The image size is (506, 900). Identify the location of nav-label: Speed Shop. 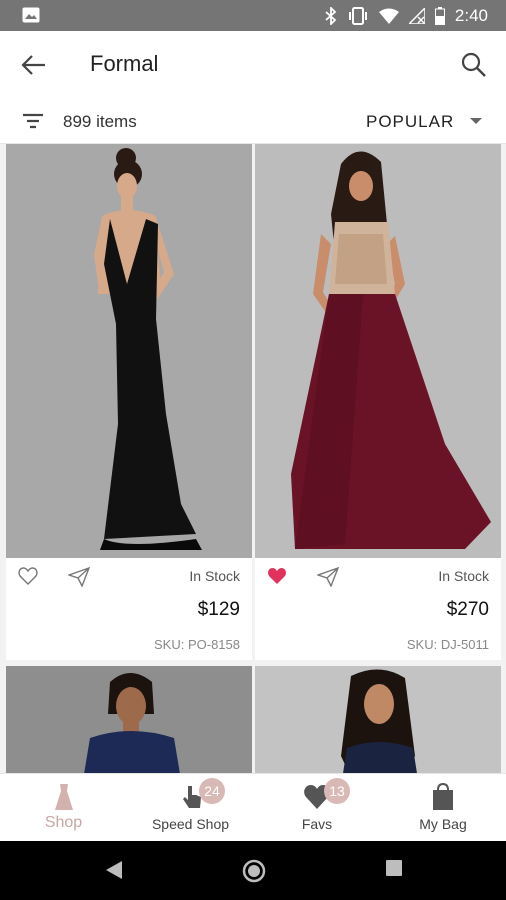
(190, 824).